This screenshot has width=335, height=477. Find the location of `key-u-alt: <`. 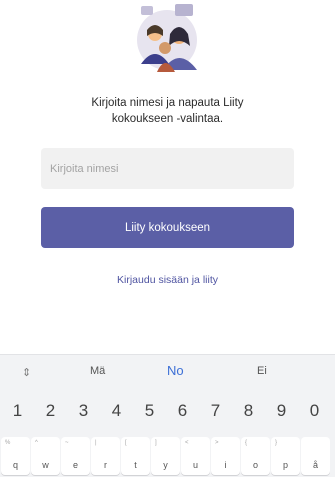

key-u-alt: < is located at coordinates (187, 443).